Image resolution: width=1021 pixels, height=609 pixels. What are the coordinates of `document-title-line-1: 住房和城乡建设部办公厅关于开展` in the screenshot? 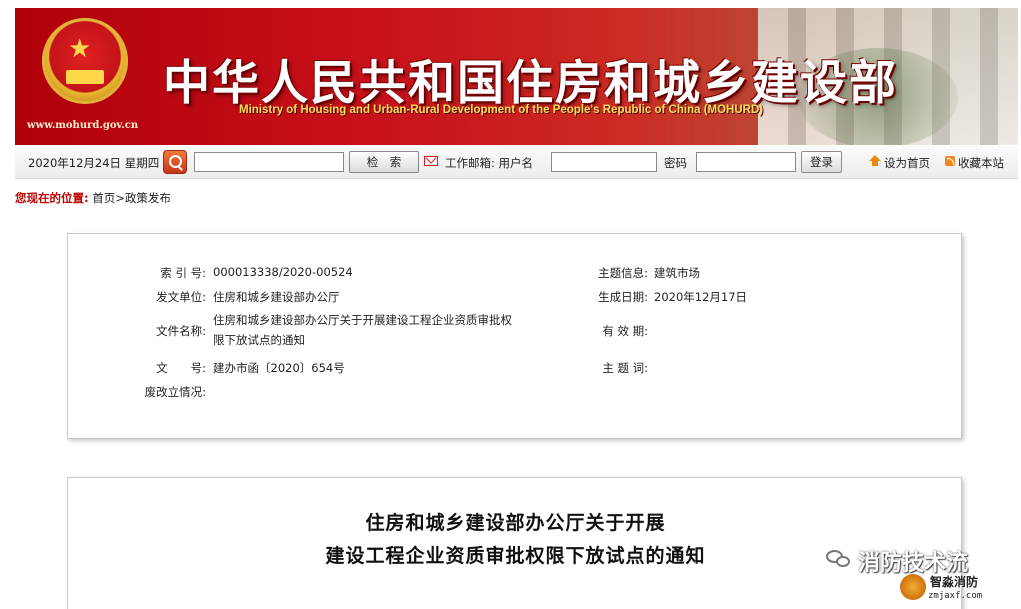 It's located at (515, 523).